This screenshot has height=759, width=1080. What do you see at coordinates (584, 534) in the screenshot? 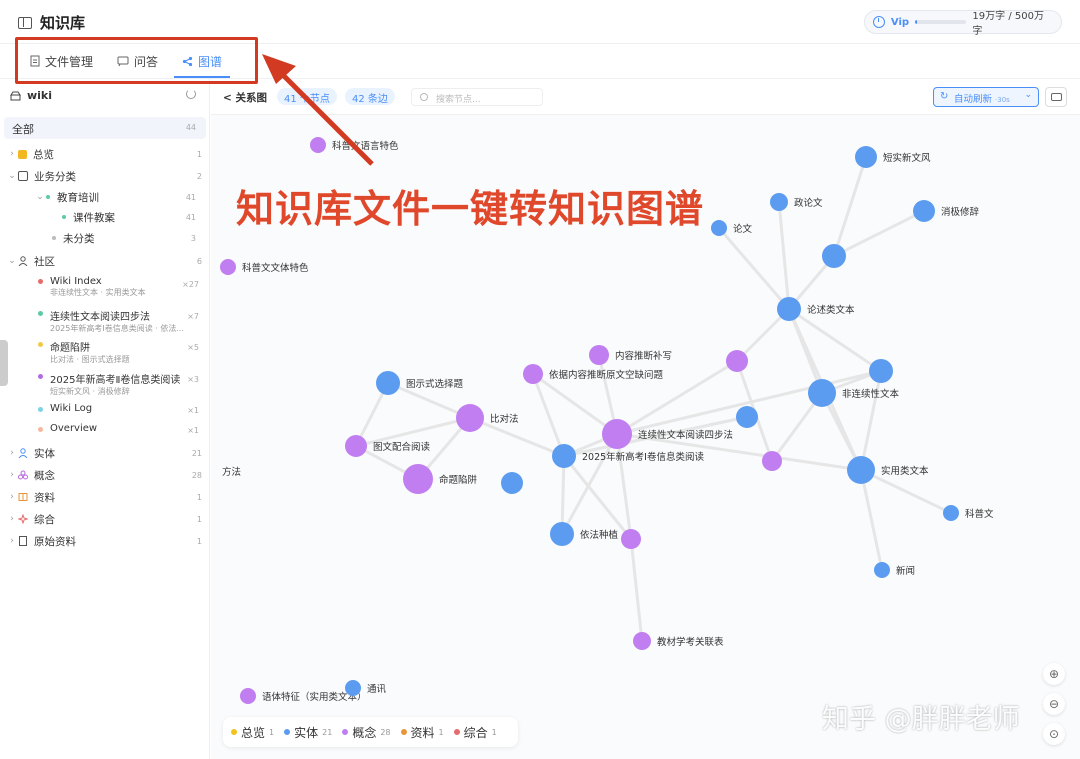
I see `graph-node: 依法种植` at bounding box center [584, 534].